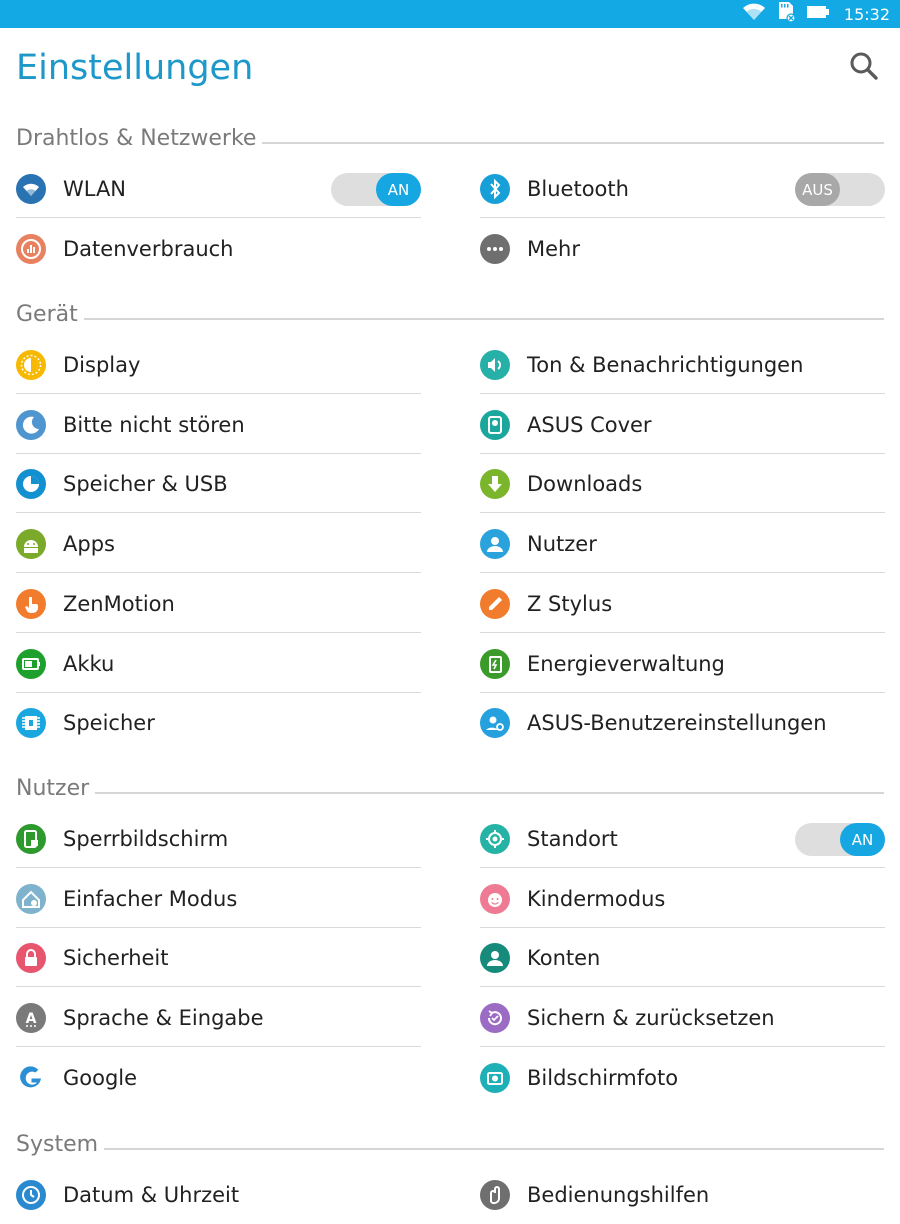 The width and height of the screenshot is (900, 1224). What do you see at coordinates (682, 957) in the screenshot?
I see `settings-item-konten: Konten` at bounding box center [682, 957].